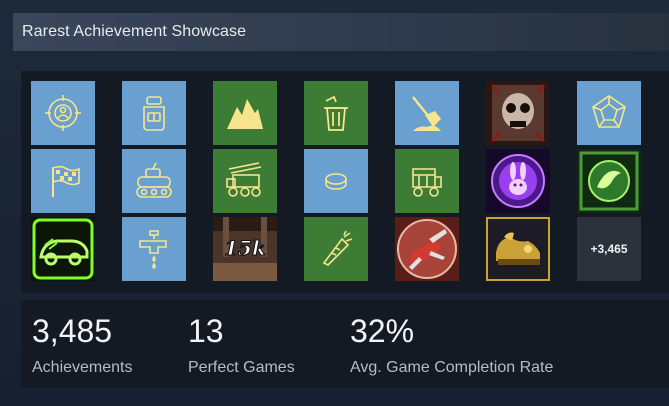  I want to click on shovel-icon, so click(426, 113).